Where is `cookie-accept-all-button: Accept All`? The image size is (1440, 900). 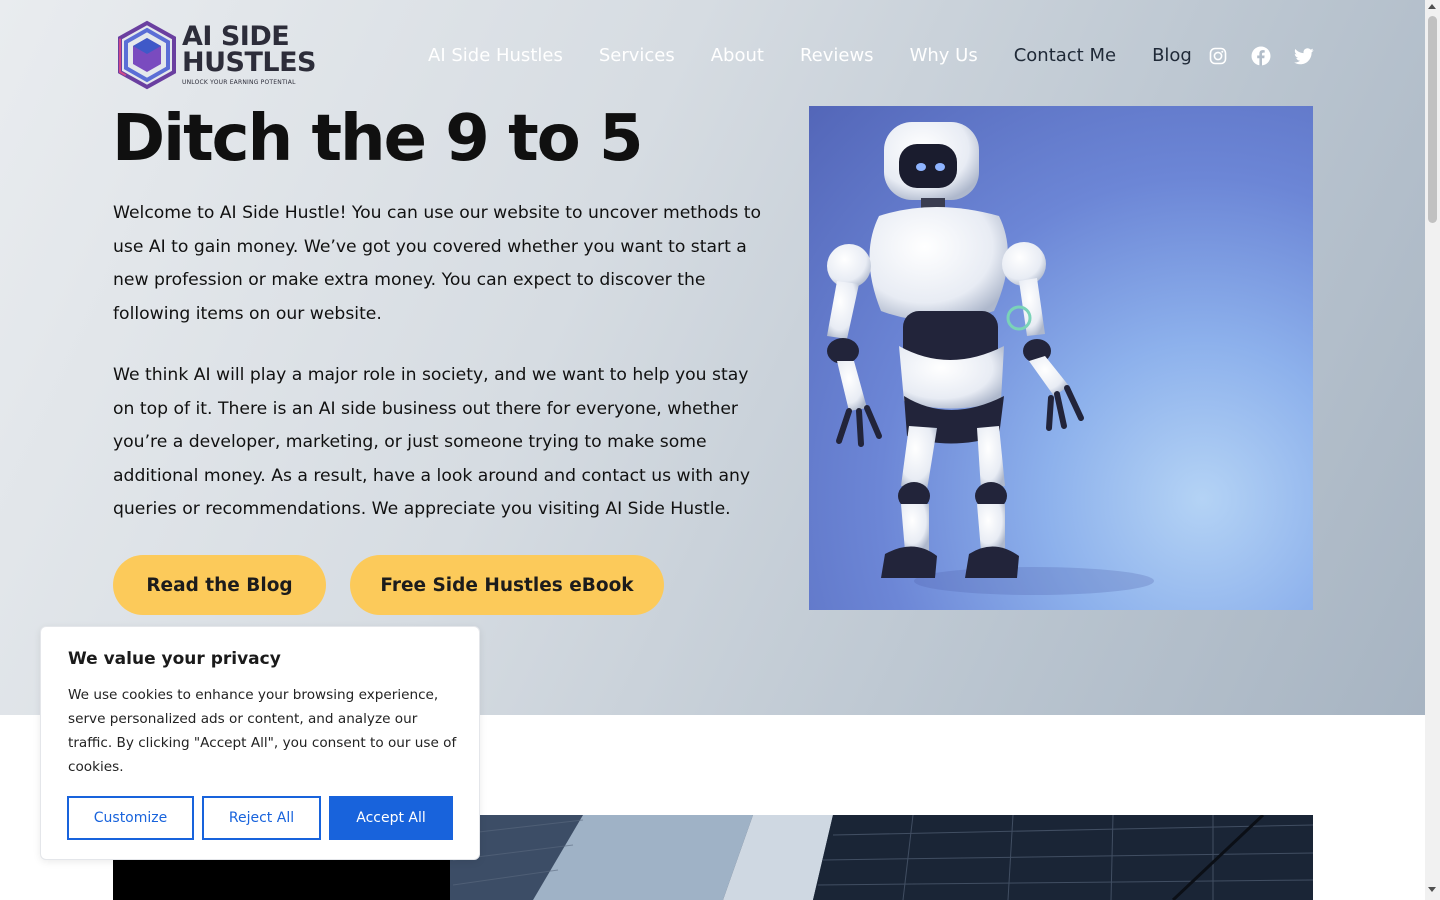
cookie-accept-all-button: Accept All is located at coordinates (391, 818).